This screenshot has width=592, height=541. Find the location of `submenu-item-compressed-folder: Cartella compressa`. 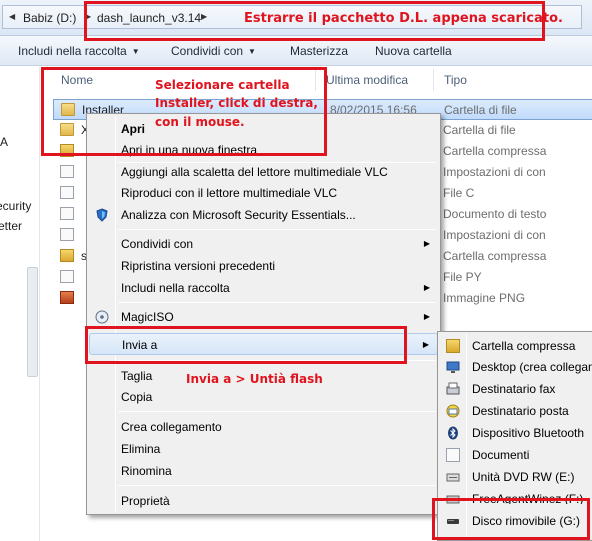

submenu-item-compressed-folder: Cartella compressa is located at coordinates (516, 346).